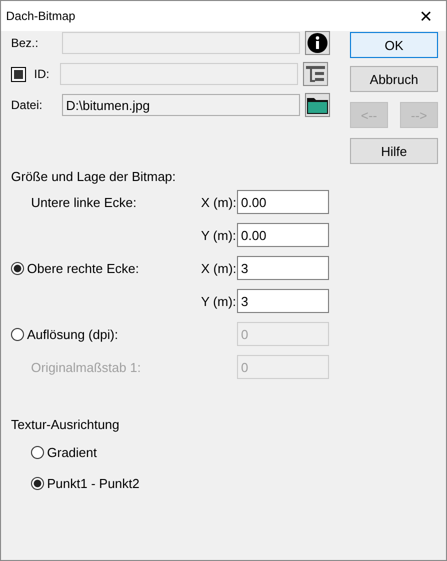 The image size is (447, 561). Describe the element at coordinates (317, 105) in the screenshot. I see `browse-button` at that location.